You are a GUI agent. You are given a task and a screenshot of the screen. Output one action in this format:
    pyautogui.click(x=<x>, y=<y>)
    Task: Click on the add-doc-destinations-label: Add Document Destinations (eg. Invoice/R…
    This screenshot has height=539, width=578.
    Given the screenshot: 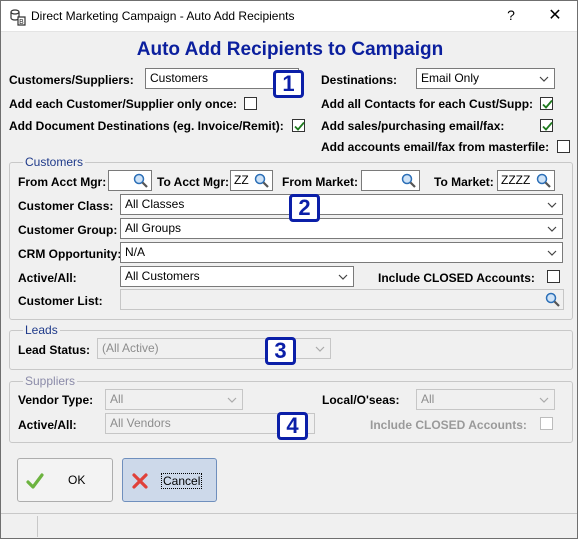 What is the action you would take?
    pyautogui.click(x=146, y=126)
    